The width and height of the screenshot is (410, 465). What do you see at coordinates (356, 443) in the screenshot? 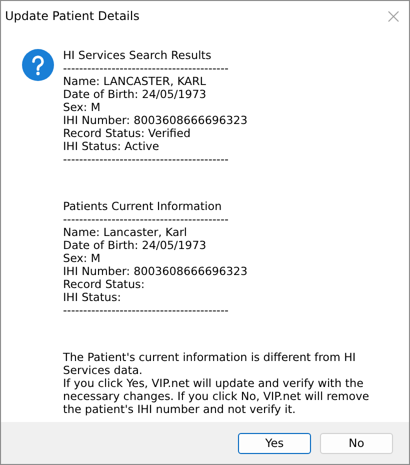
I see `no-button: No` at bounding box center [356, 443].